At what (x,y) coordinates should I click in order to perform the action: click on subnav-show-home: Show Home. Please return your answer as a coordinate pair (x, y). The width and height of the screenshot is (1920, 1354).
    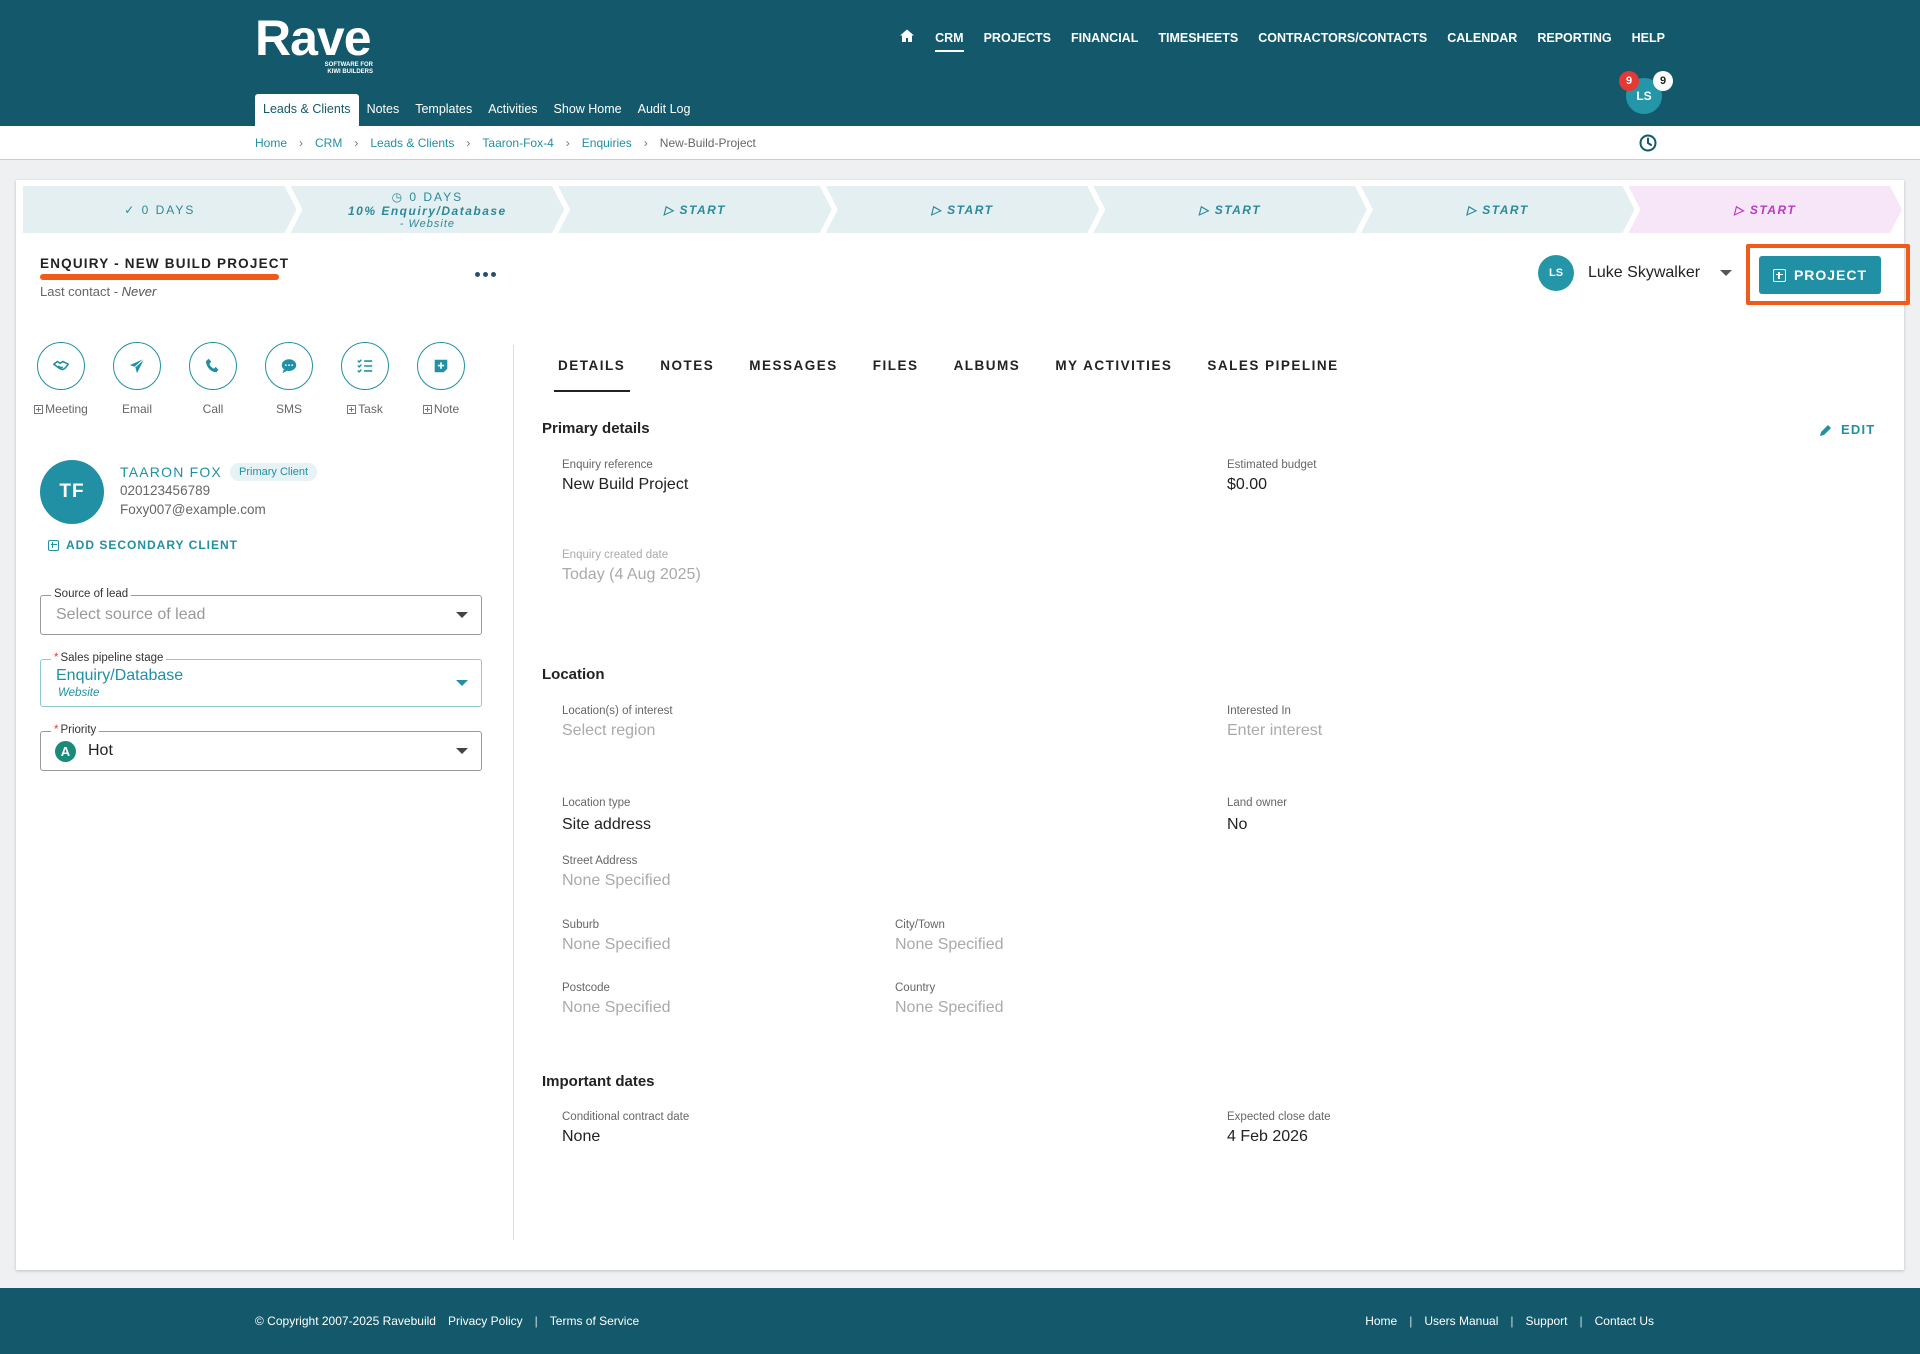
    Looking at the image, I should click on (588, 110).